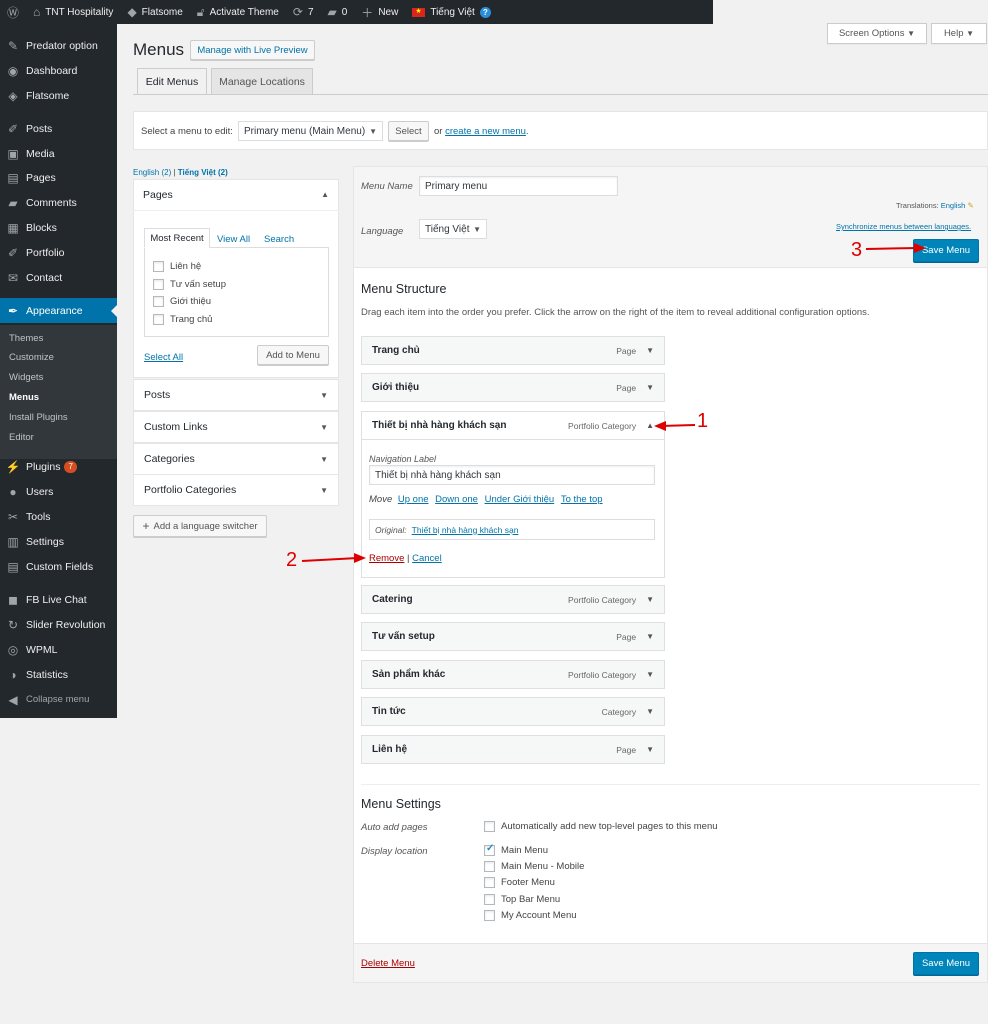 This screenshot has height=1024, width=988. I want to click on page-list-item: Trang chủ, so click(182, 319).